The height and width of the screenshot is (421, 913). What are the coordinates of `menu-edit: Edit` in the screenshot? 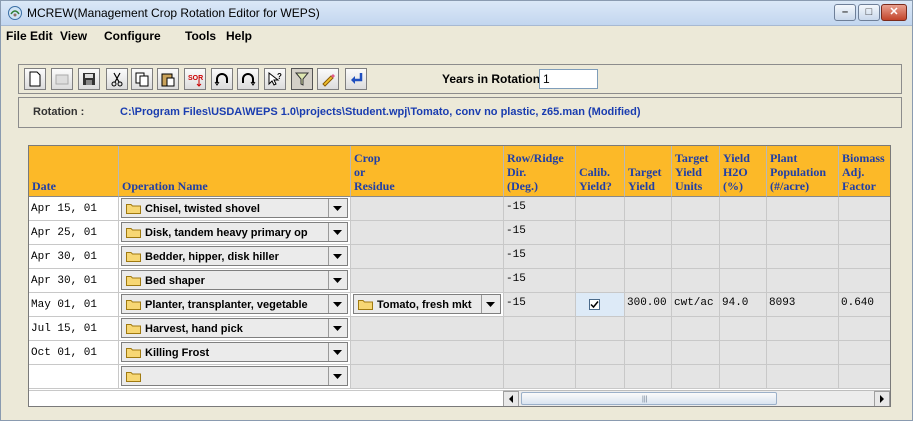 It's located at (41, 36).